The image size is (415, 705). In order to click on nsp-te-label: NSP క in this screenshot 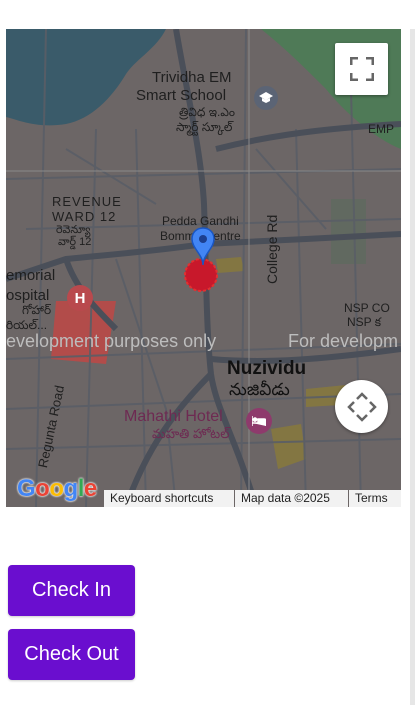, I will do `click(364, 322)`.